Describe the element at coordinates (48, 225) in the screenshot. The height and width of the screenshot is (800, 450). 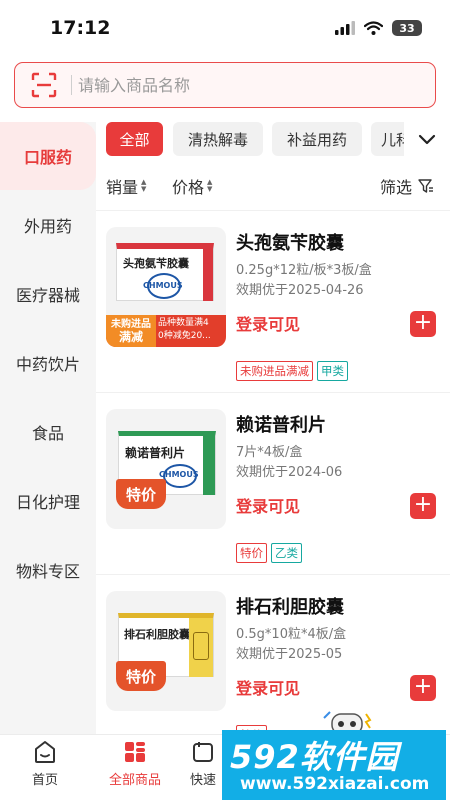
I see `sidebar-item-external: 外用药` at that location.